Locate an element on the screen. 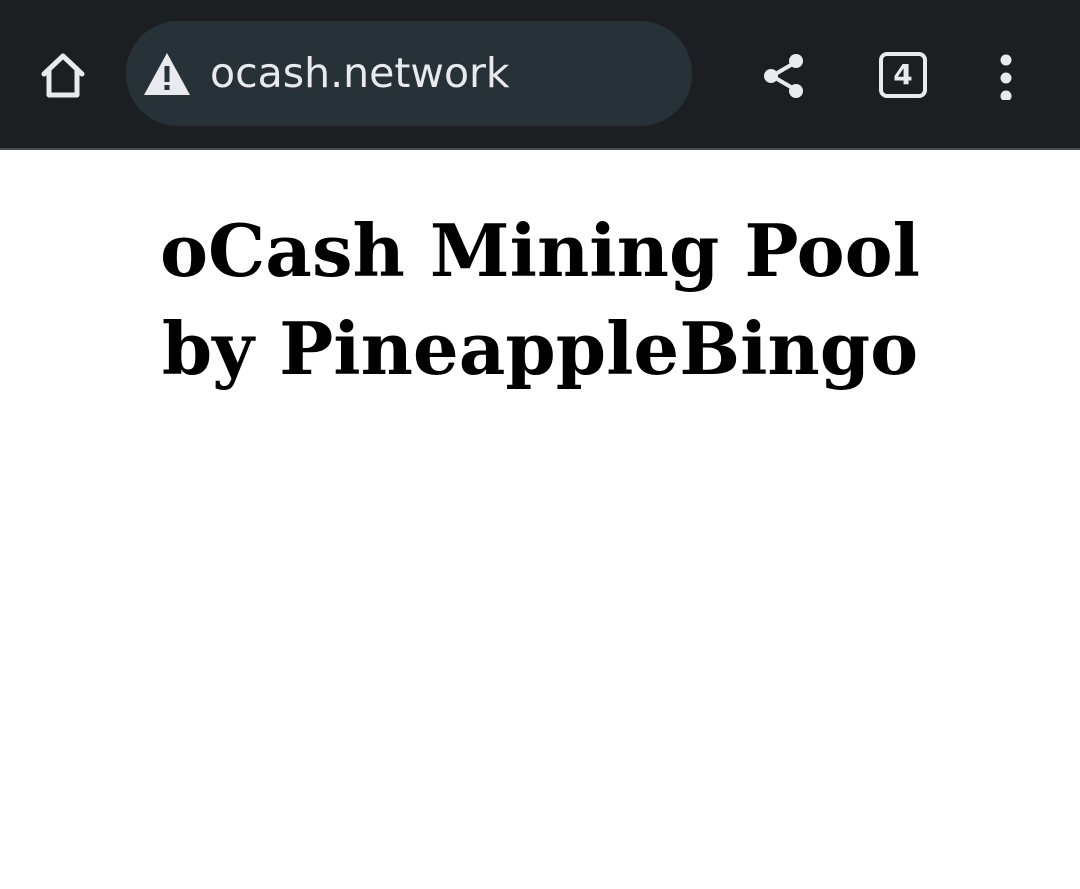 This screenshot has width=1080, height=889. tab-switcher-button: 4 is located at coordinates (902, 76).